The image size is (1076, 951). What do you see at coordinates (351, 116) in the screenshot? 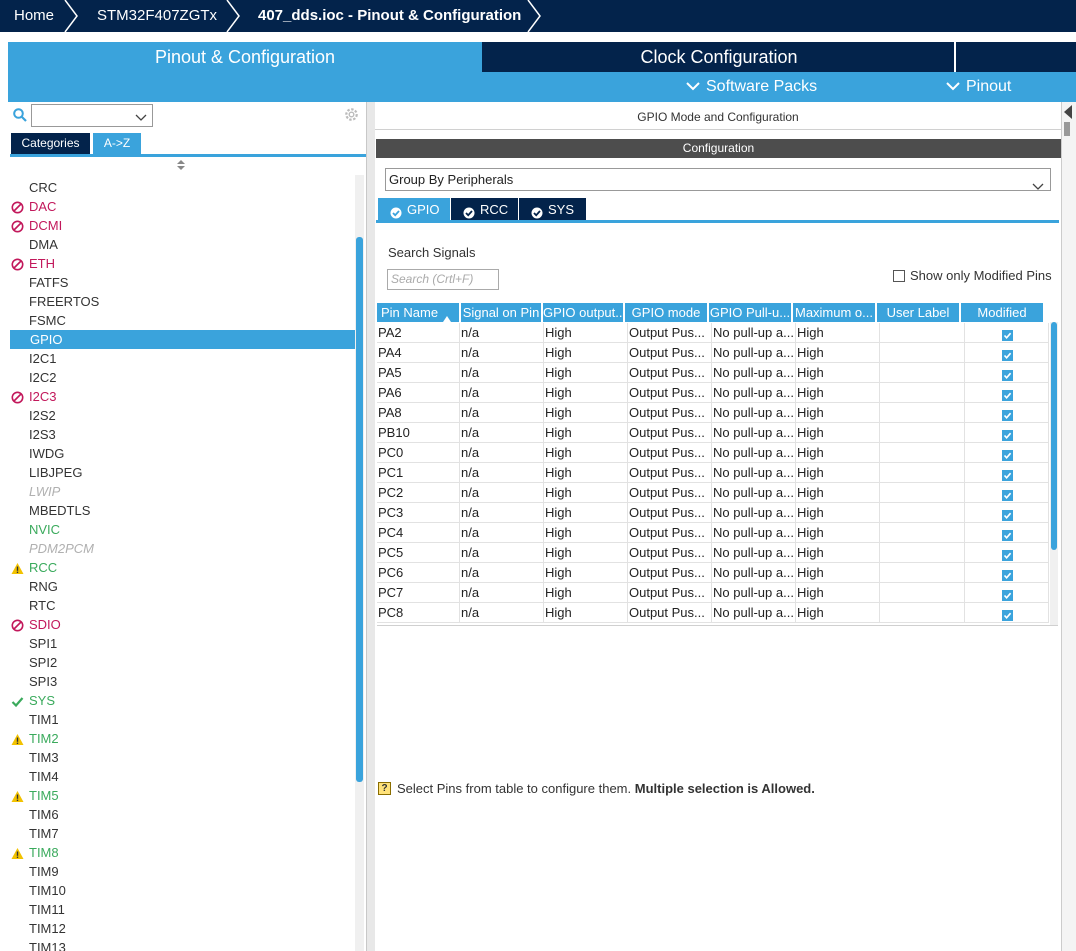
I see `gear-icon` at bounding box center [351, 116].